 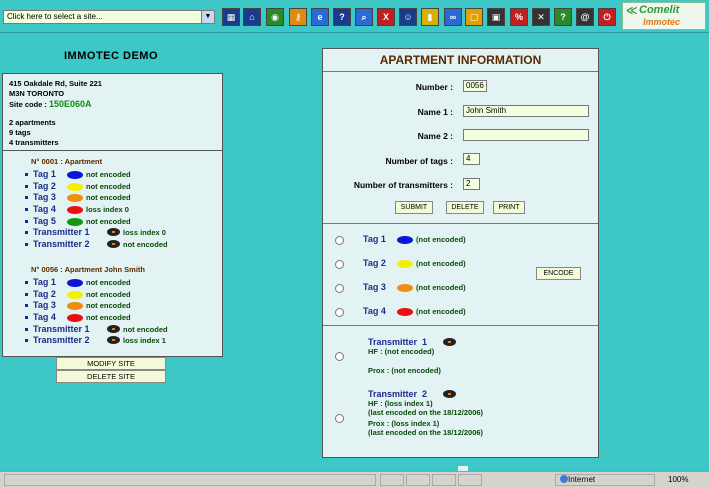 What do you see at coordinates (70, 104) in the screenshot?
I see `site-code-value: 150E060A` at bounding box center [70, 104].